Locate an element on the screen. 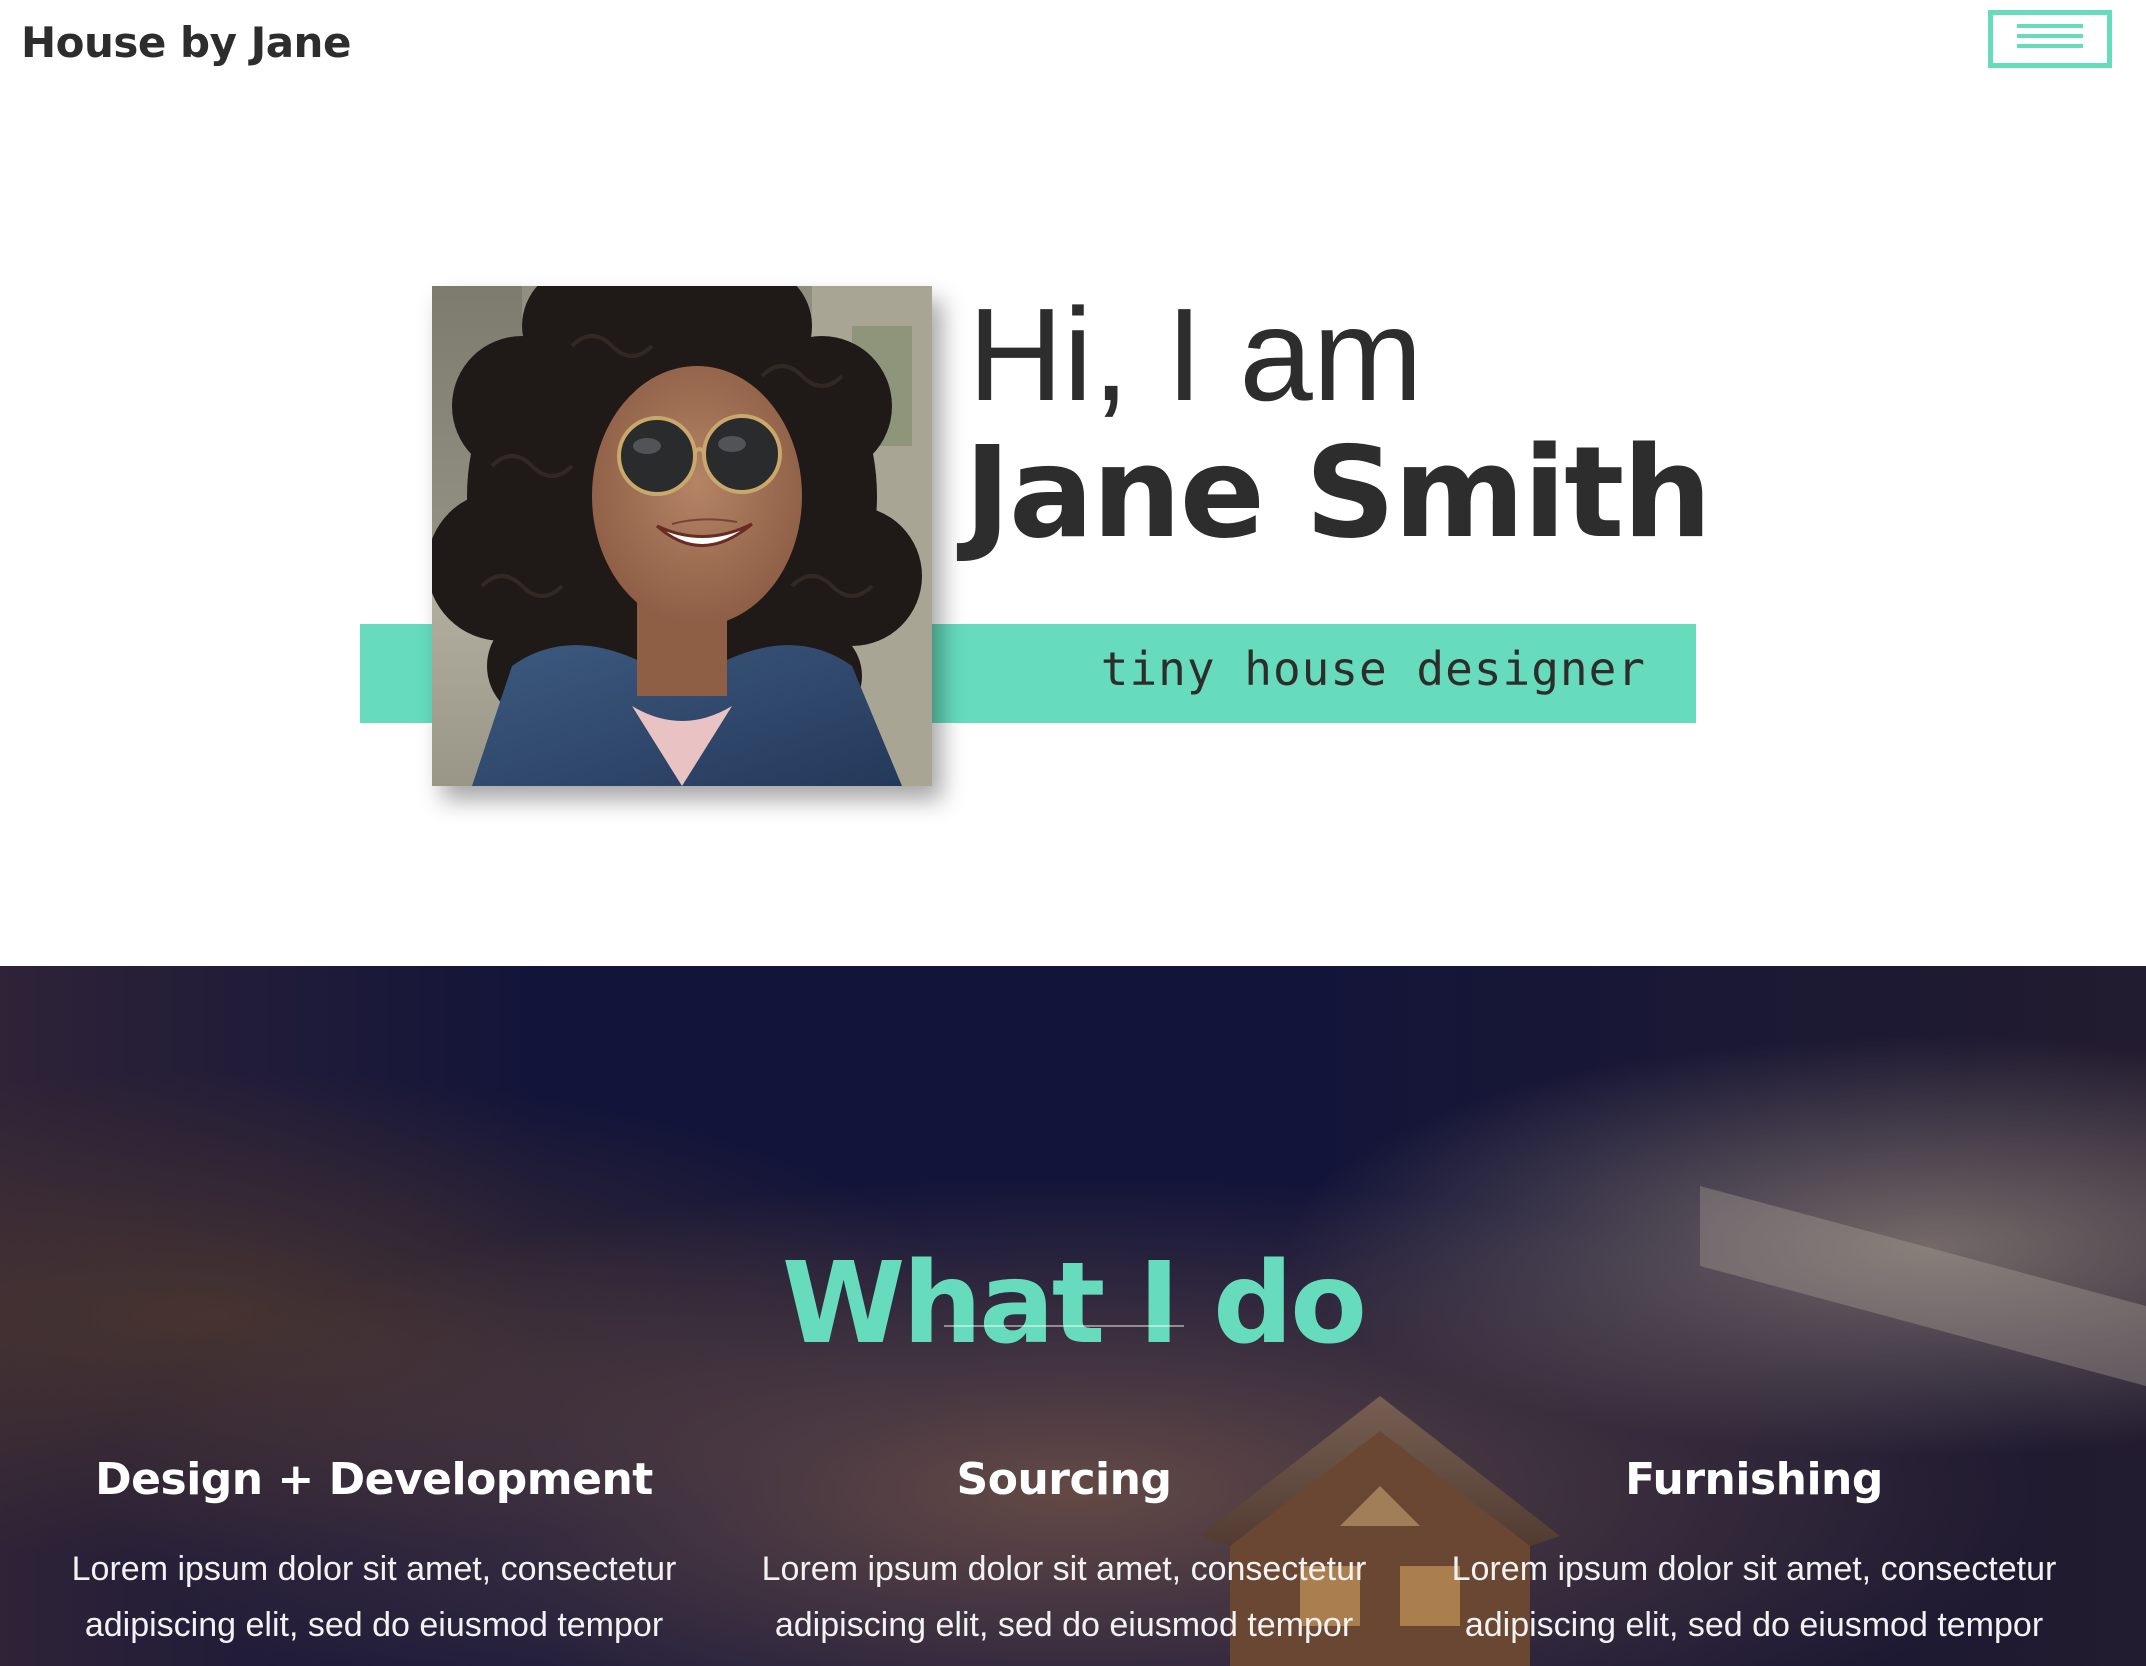 The image size is (2146, 1666). hamburger-menu-button is located at coordinates (2050, 39).